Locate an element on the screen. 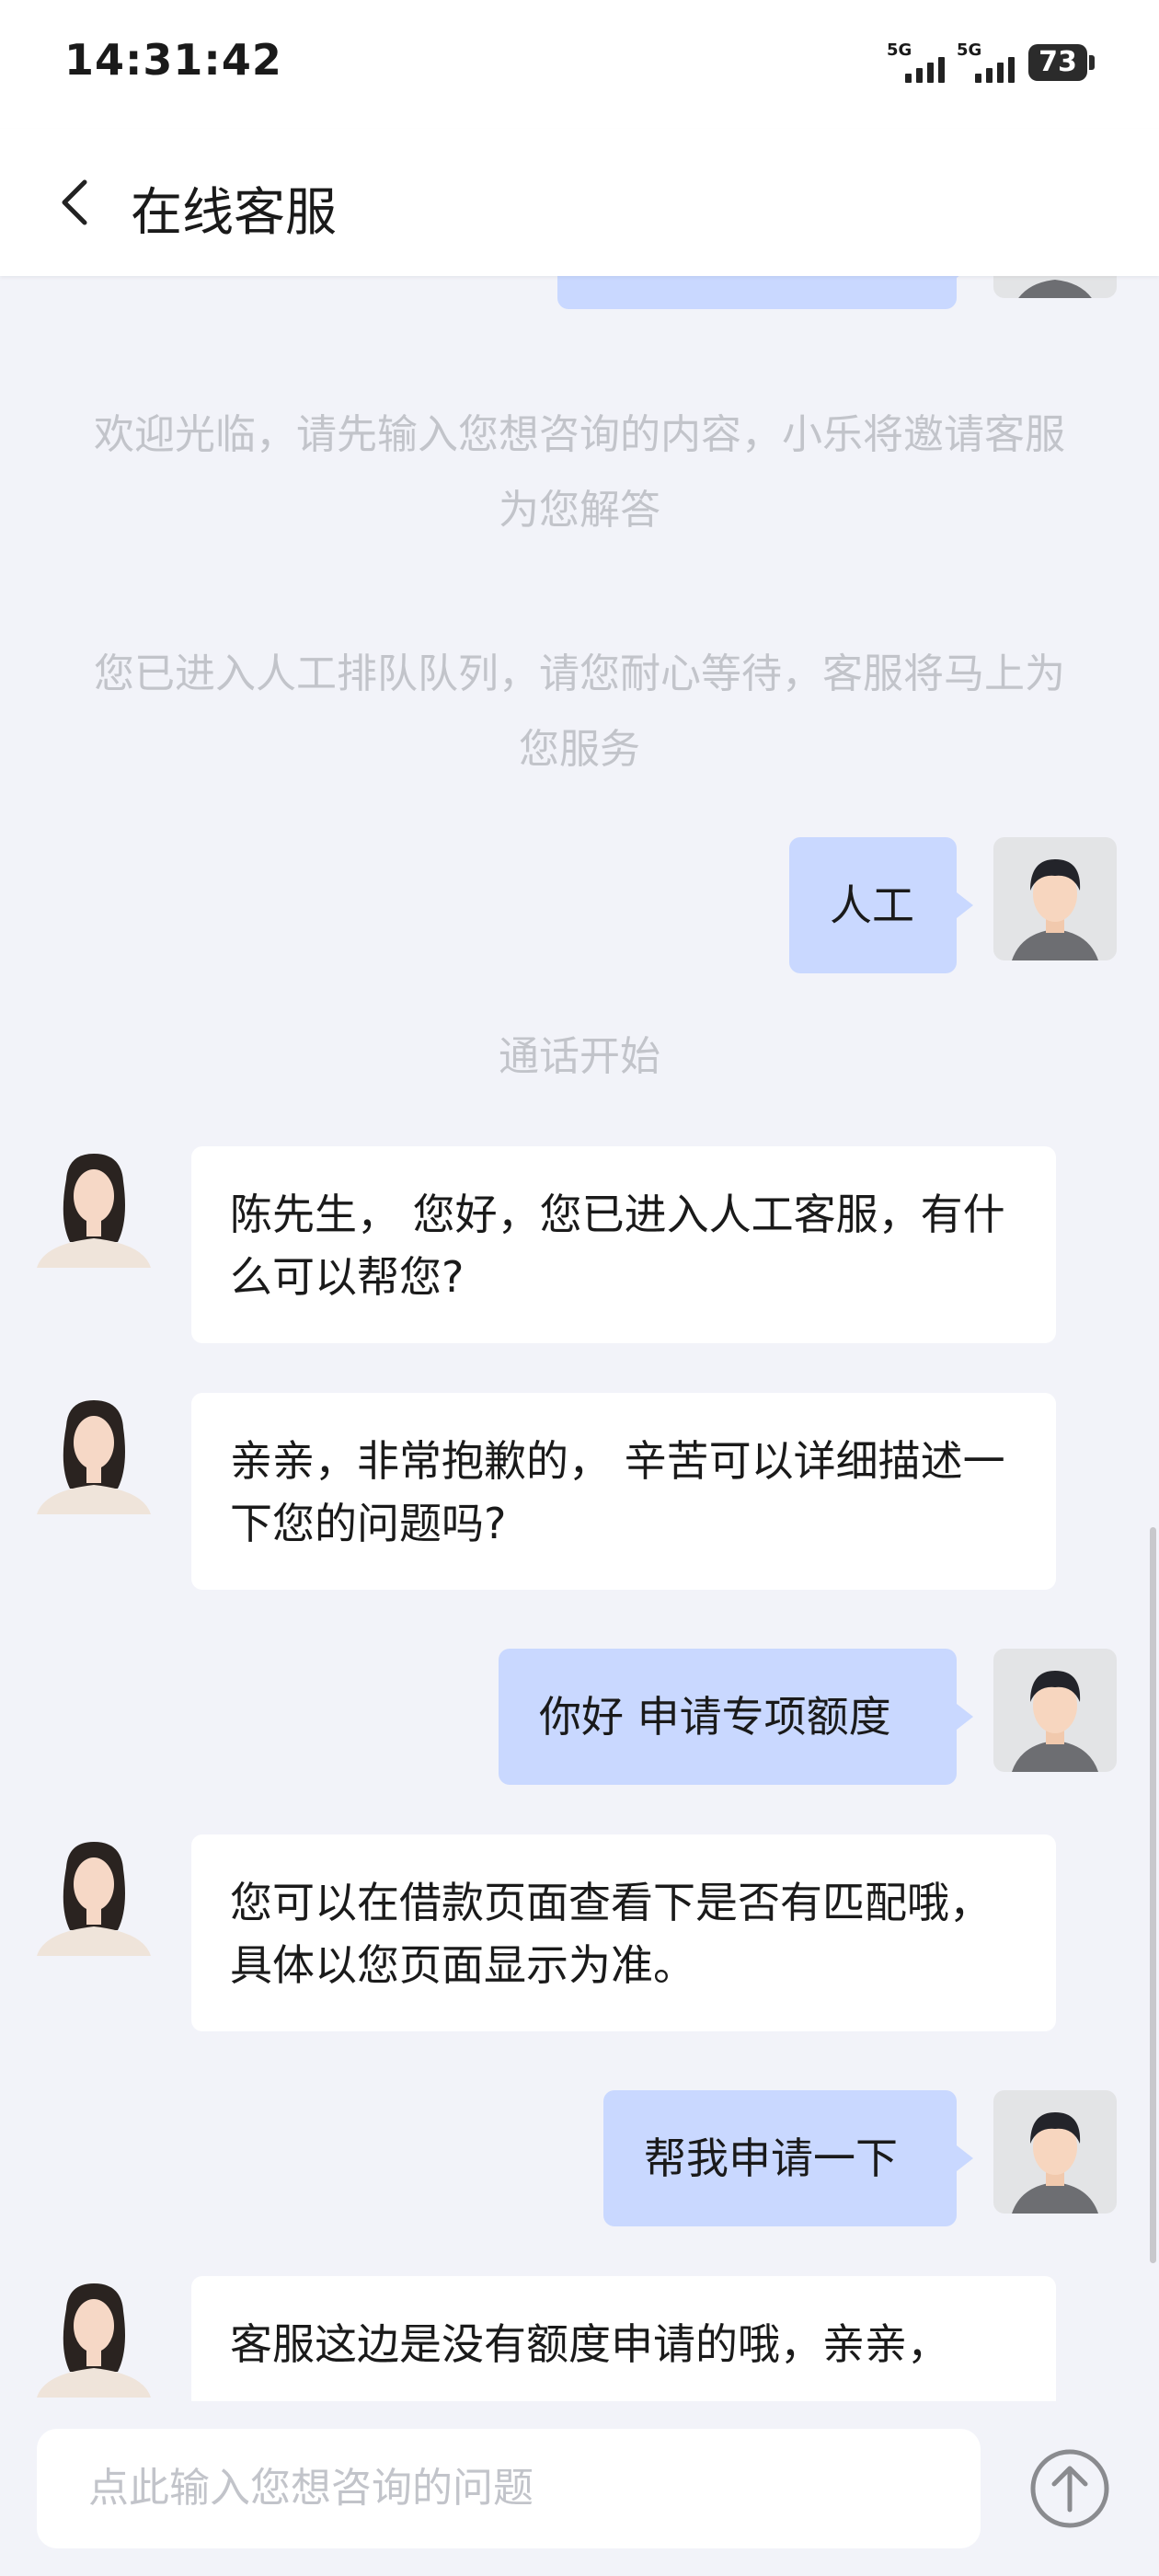  user-message-bubble: 帮我申请一下 is located at coordinates (788, 2158).